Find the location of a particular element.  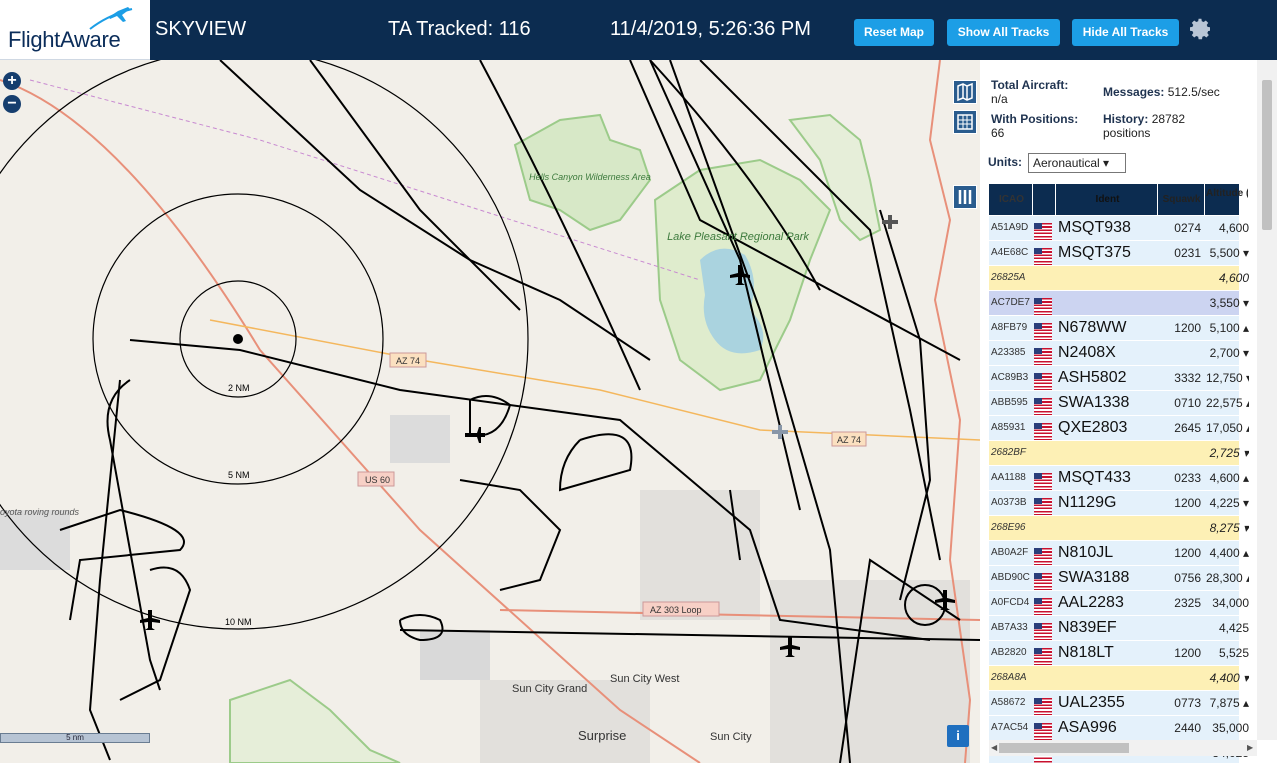

green-area-sw is located at coordinates (315, 720).